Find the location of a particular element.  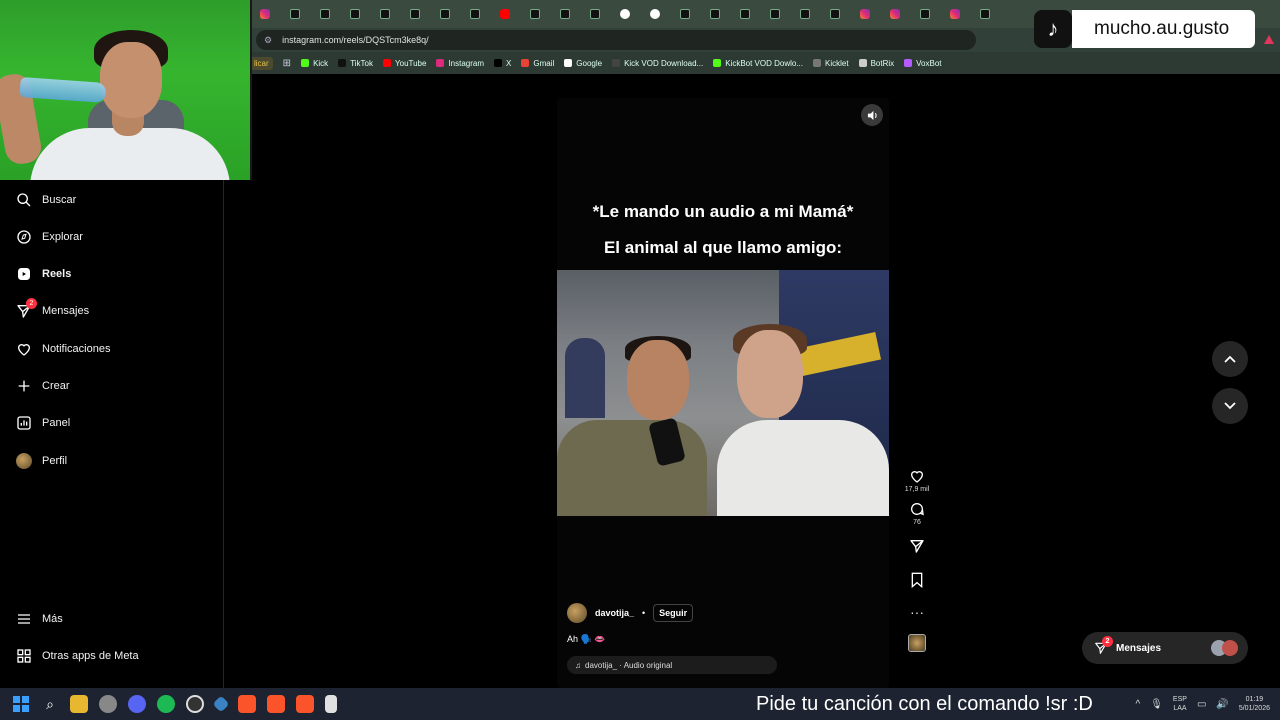

reel-caption-line2: El animal al que llamo amigo: is located at coordinates (723, 247).